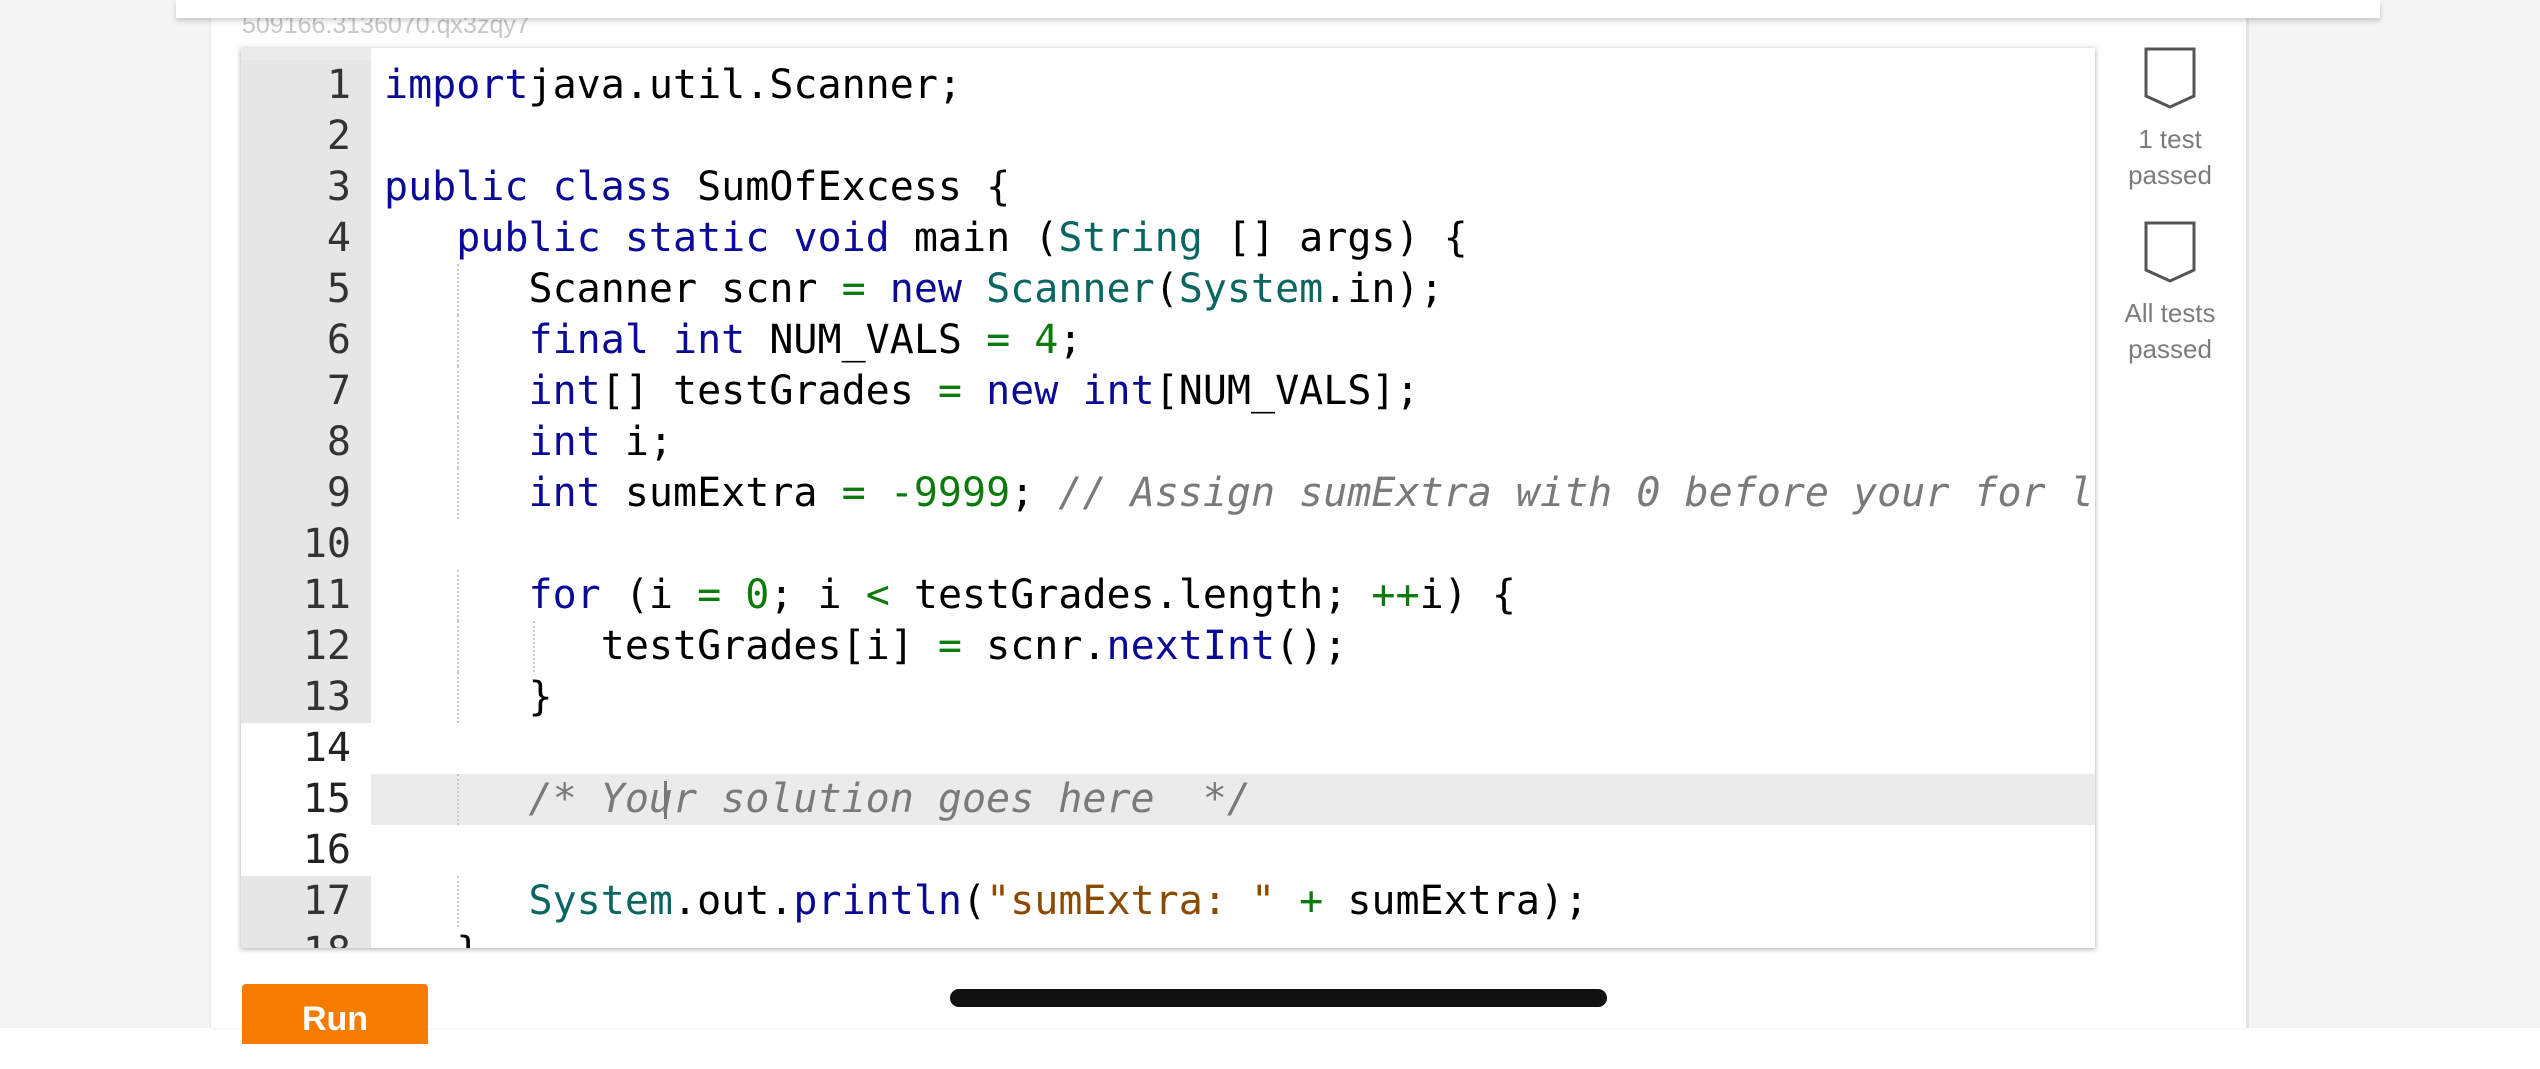  I want to click on code-token: testGrades[i], so click(661, 646).